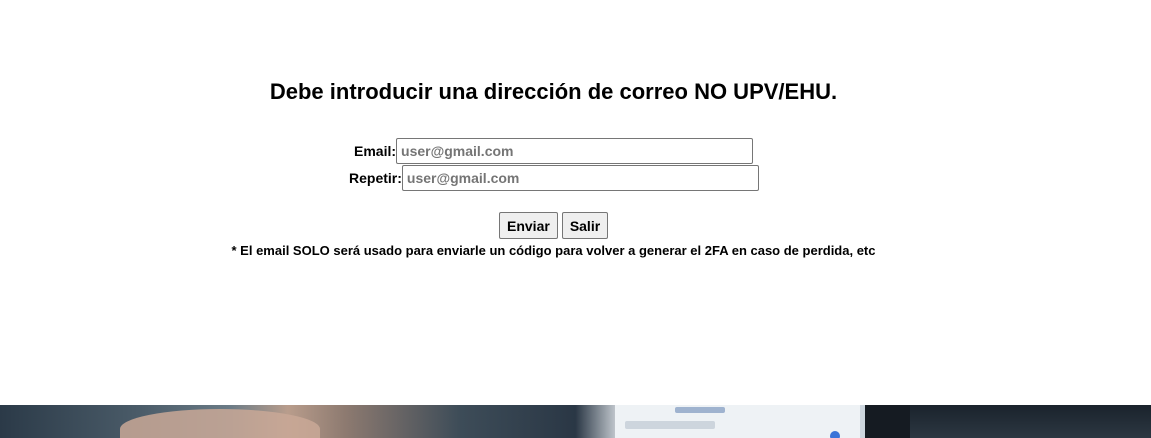 The width and height of the screenshot is (1151, 438). I want to click on send-button: Enviar, so click(528, 225).